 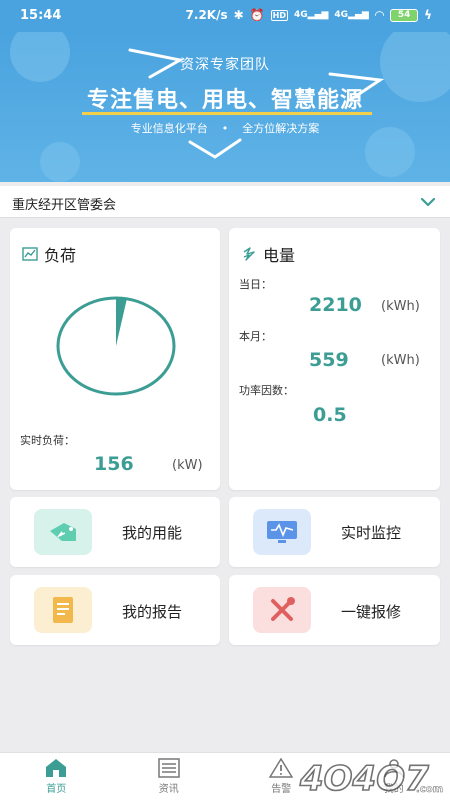 I want to click on month-label: 本月：, so click(x=255, y=336).